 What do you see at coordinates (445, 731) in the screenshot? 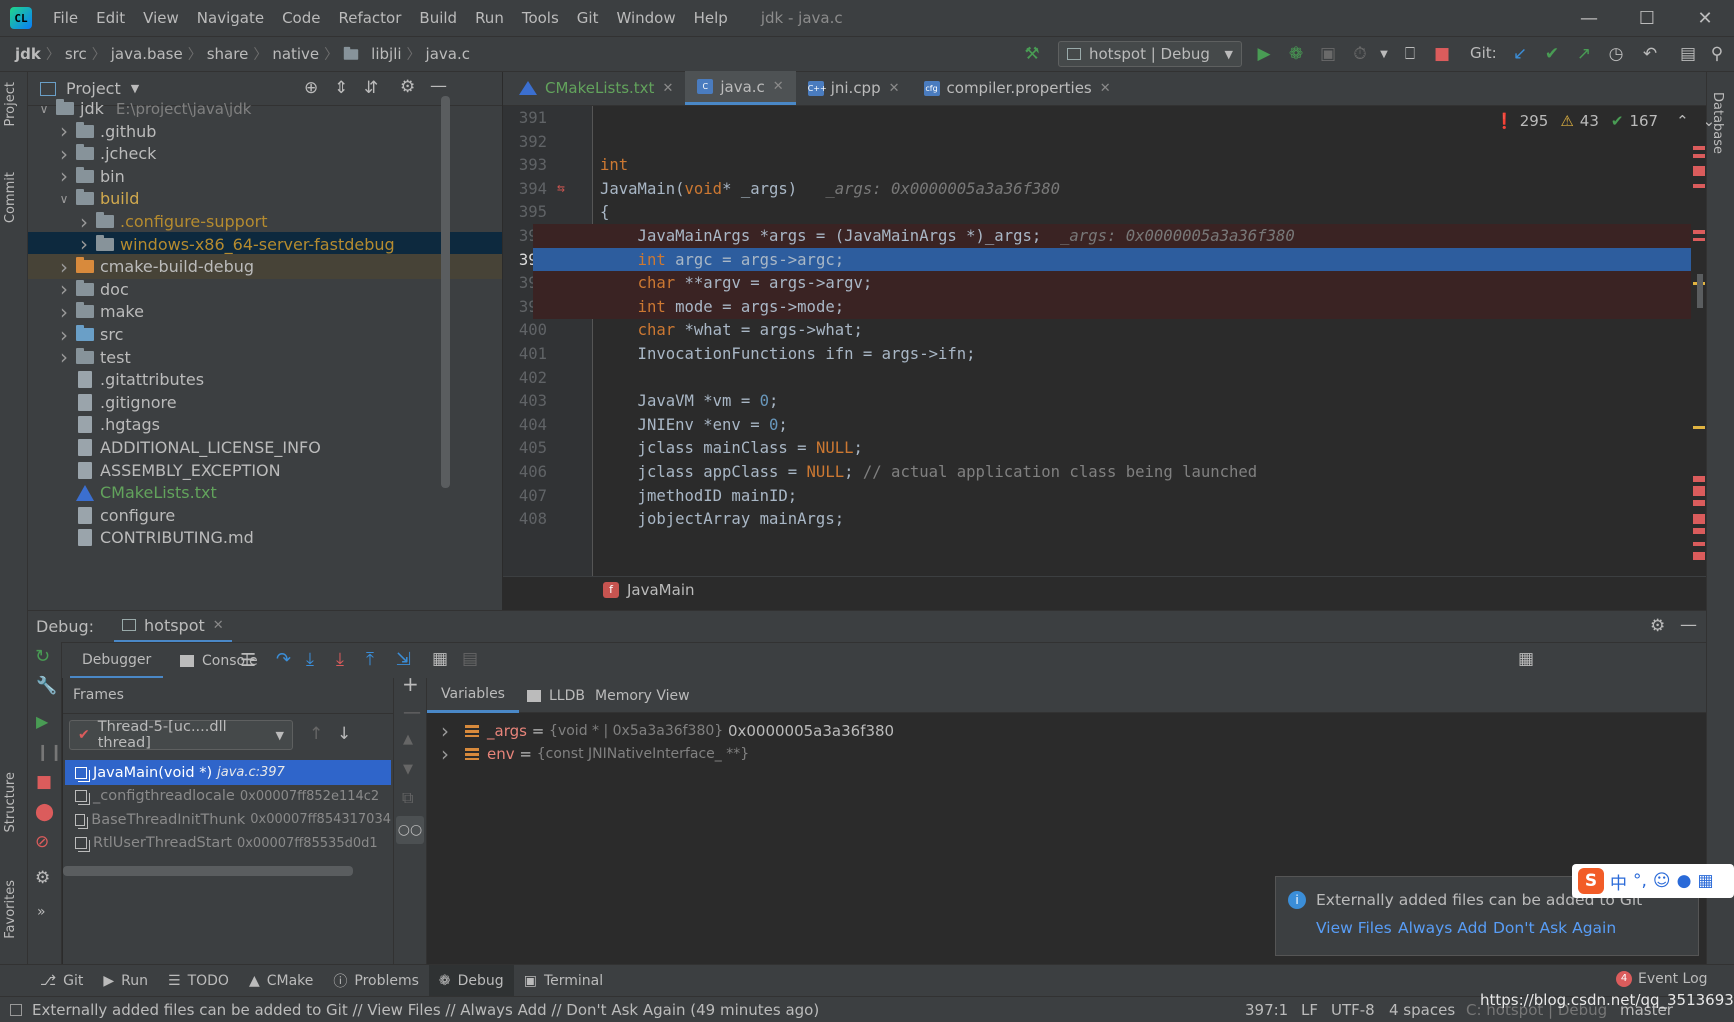
I see `expand-arrow-icon: ›` at bounding box center [445, 731].